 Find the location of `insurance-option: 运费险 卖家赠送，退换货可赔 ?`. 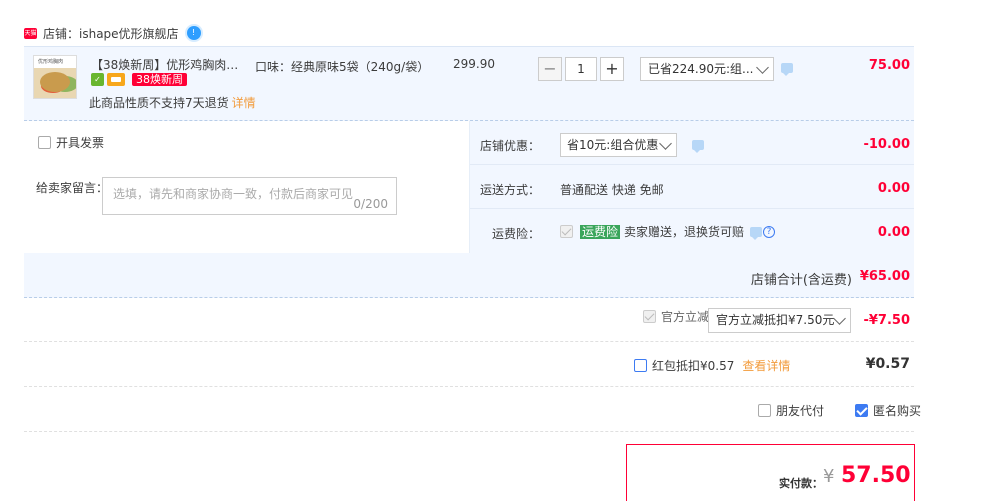

insurance-option: 运费险 卖家赠送，退换货可赔 ? is located at coordinates (668, 231).